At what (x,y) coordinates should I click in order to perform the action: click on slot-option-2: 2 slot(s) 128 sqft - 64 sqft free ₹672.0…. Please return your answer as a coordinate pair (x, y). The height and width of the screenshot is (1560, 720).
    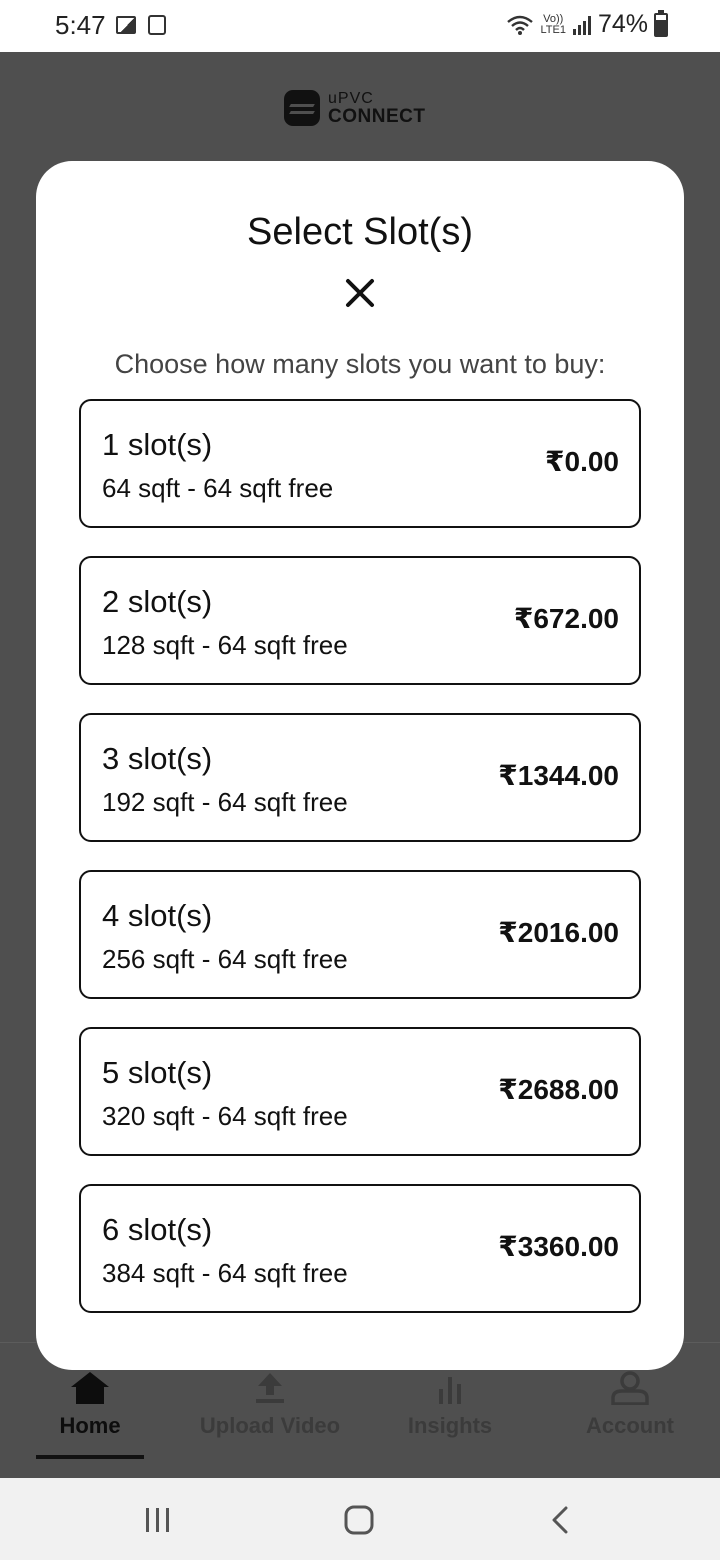
    Looking at the image, I should click on (360, 620).